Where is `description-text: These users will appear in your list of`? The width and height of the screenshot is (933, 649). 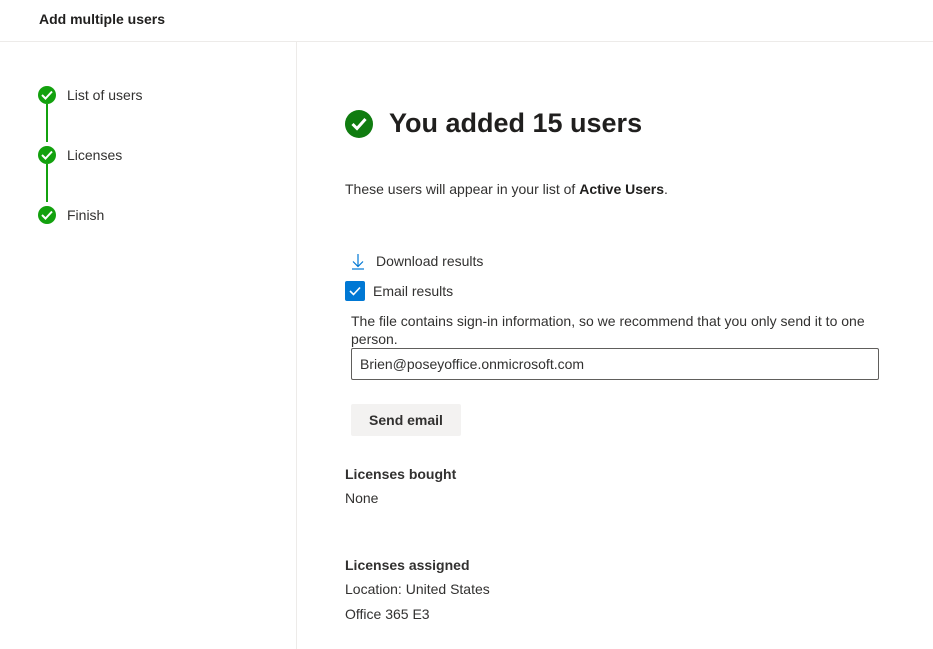
description-text: These users will appear in your list of is located at coordinates (462, 189).